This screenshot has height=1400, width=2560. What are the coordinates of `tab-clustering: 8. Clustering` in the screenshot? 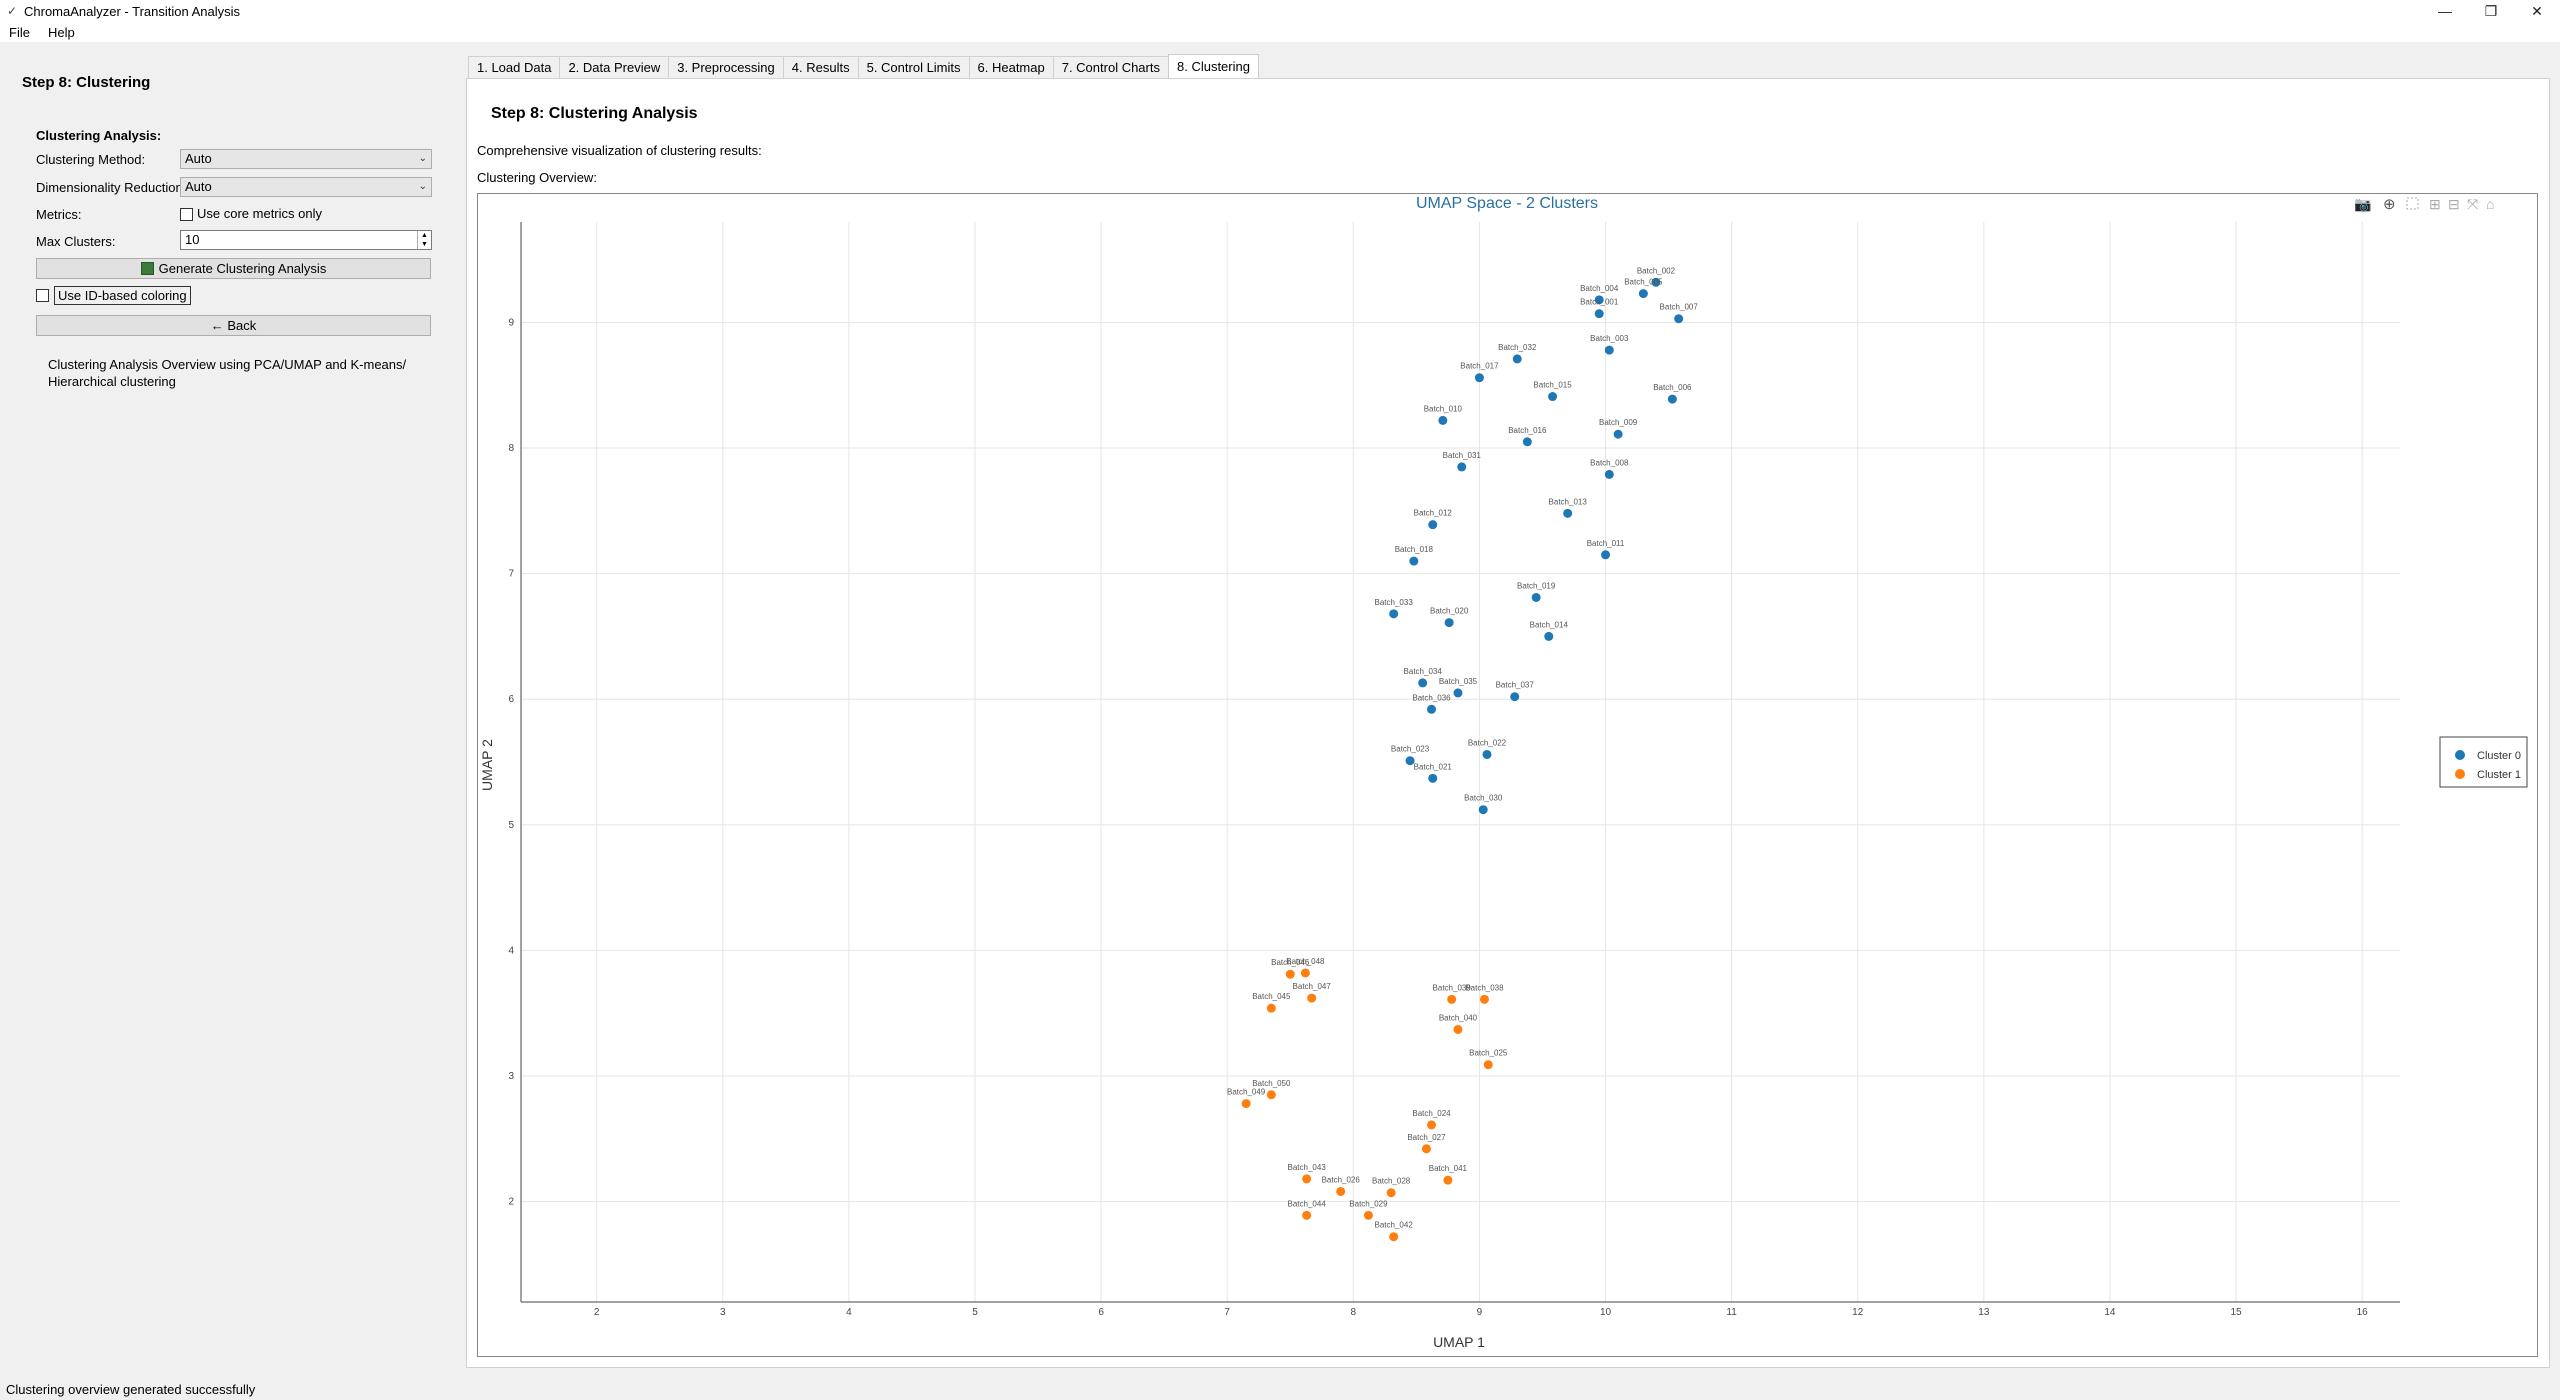 It's located at (1213, 66).